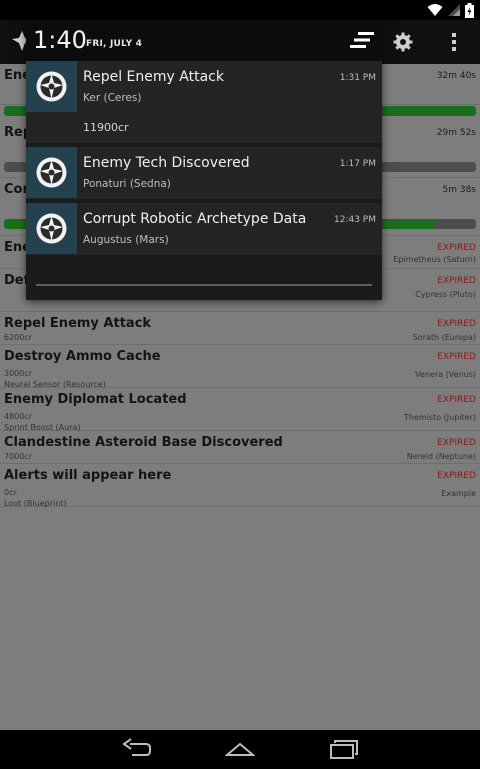 Image resolution: width=480 pixels, height=769 pixels. What do you see at coordinates (458, 493) in the screenshot?
I see `alert-location: Example` at bounding box center [458, 493].